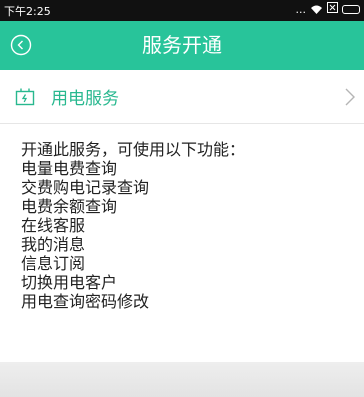 The image size is (364, 397). What do you see at coordinates (182, 97) in the screenshot?
I see `service-row-electricity: 用电服务` at bounding box center [182, 97].